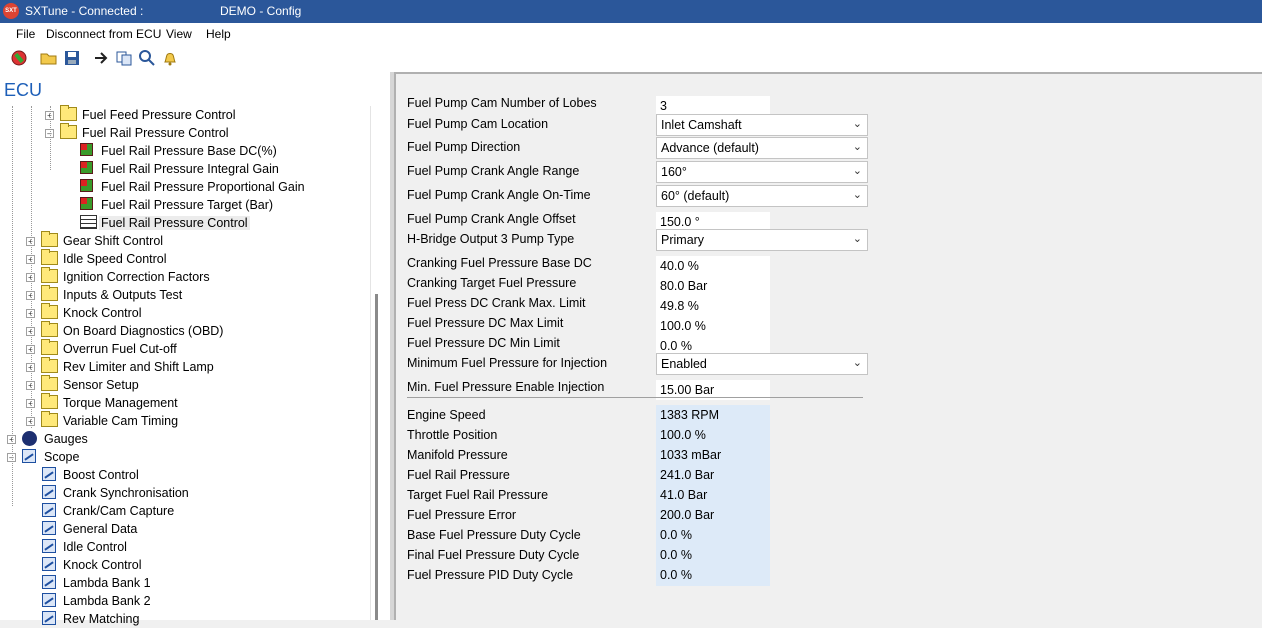 The width and height of the screenshot is (1262, 628). What do you see at coordinates (23, 90) in the screenshot?
I see `tree-root-label: ECU` at bounding box center [23, 90].